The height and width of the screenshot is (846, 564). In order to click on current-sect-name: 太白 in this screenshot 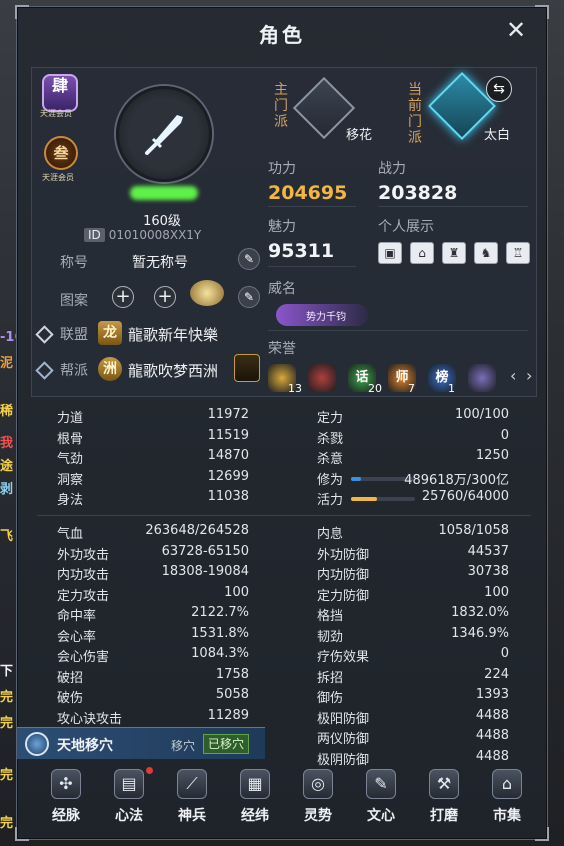, I will do `click(497, 135)`.